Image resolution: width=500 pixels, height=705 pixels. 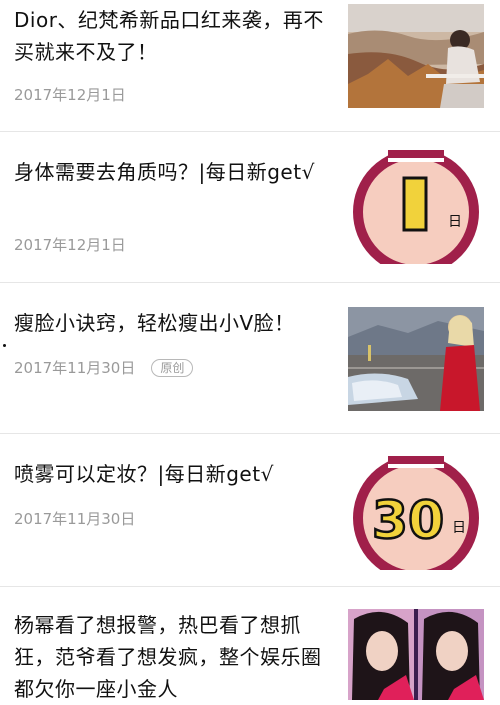 I want to click on article-title: 杨幂看了想报警，热巴看了想抓狂，范爷看了想发疯，整个娱乐圈都欠你一座小金人, so click(x=173, y=657).